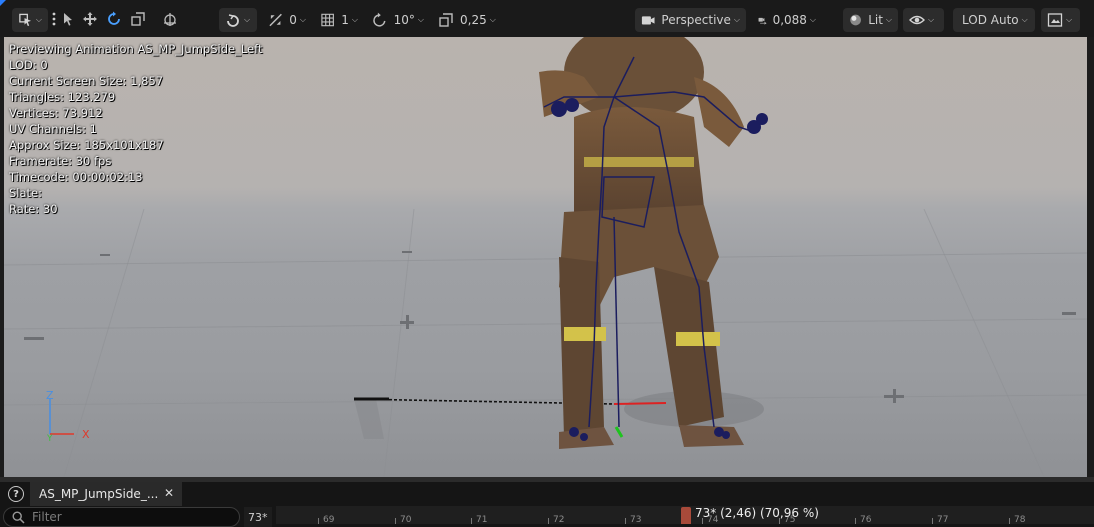  Describe the element at coordinates (686, 515) in the screenshot. I see `playhead-handle` at that location.